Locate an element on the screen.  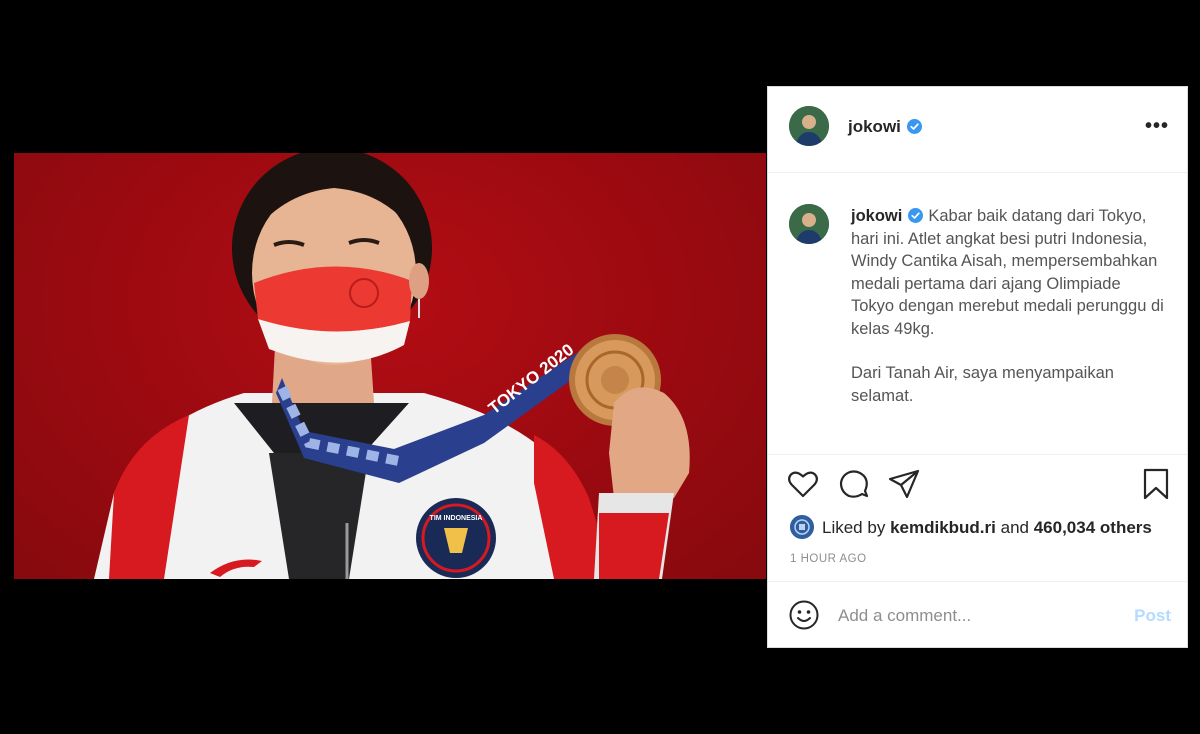
liker-avatar is located at coordinates (802, 527).